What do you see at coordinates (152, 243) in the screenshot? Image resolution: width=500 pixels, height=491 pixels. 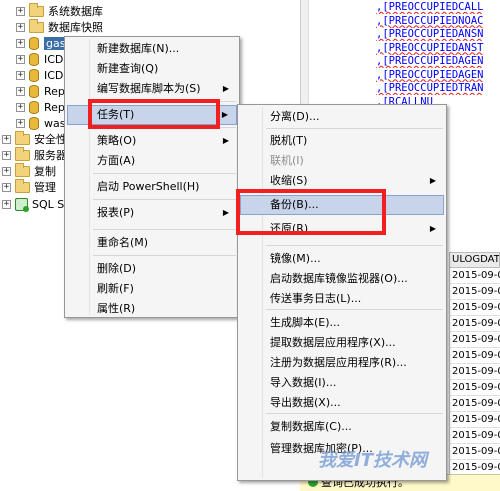 I see `menu-item: 重命名(M)` at bounding box center [152, 243].